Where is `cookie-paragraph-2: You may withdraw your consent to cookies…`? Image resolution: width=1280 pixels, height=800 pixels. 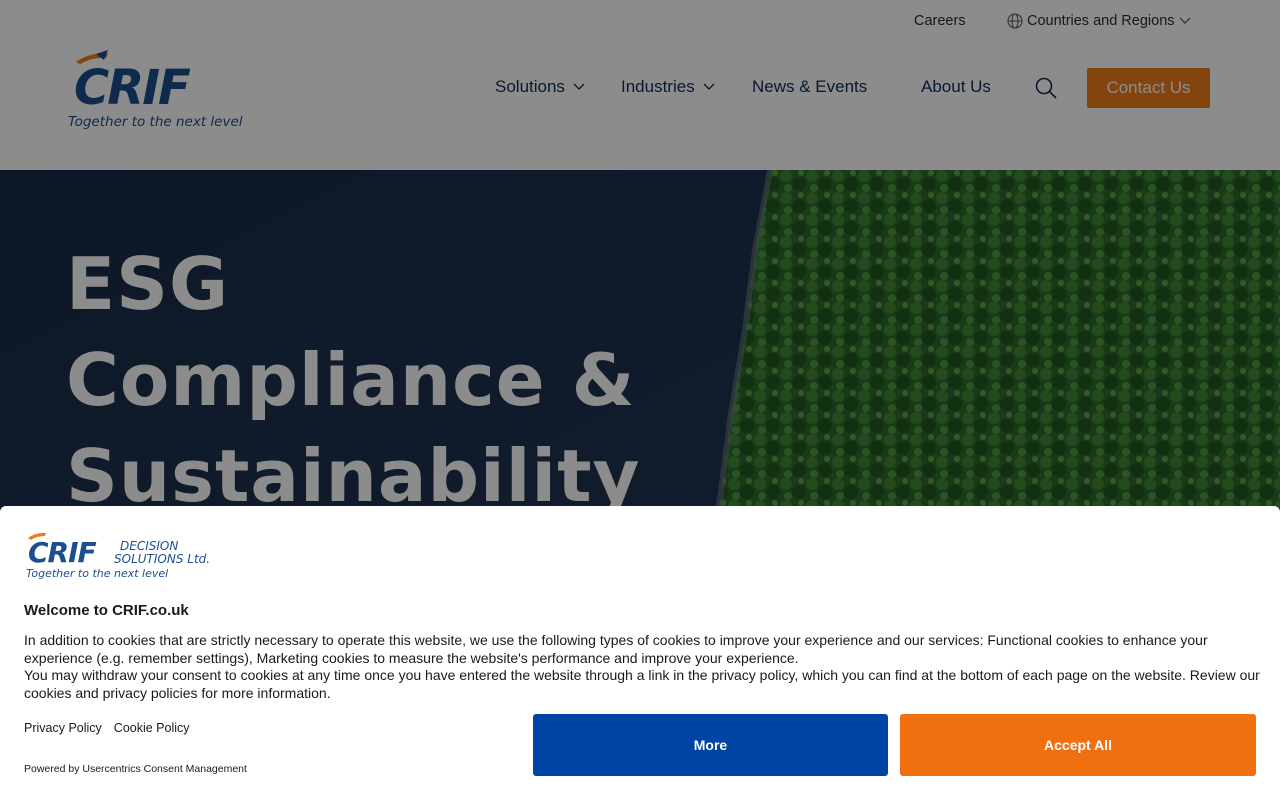 cookie-paragraph-2: You may withdraw your consent to cookies… is located at coordinates (642, 684).